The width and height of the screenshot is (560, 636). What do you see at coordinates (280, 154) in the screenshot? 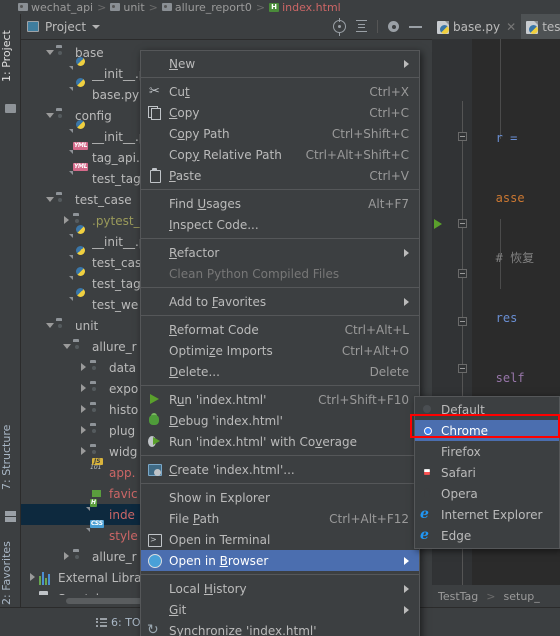
I see `menu-item-copy-relative-path: Copy Relative Path Ctrl+Alt+Shift+C` at bounding box center [280, 154].